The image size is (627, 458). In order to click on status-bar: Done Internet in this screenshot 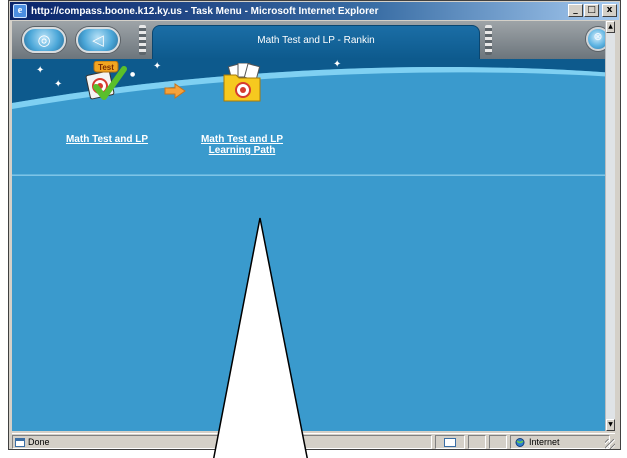, I will do `click(313, 441)`.